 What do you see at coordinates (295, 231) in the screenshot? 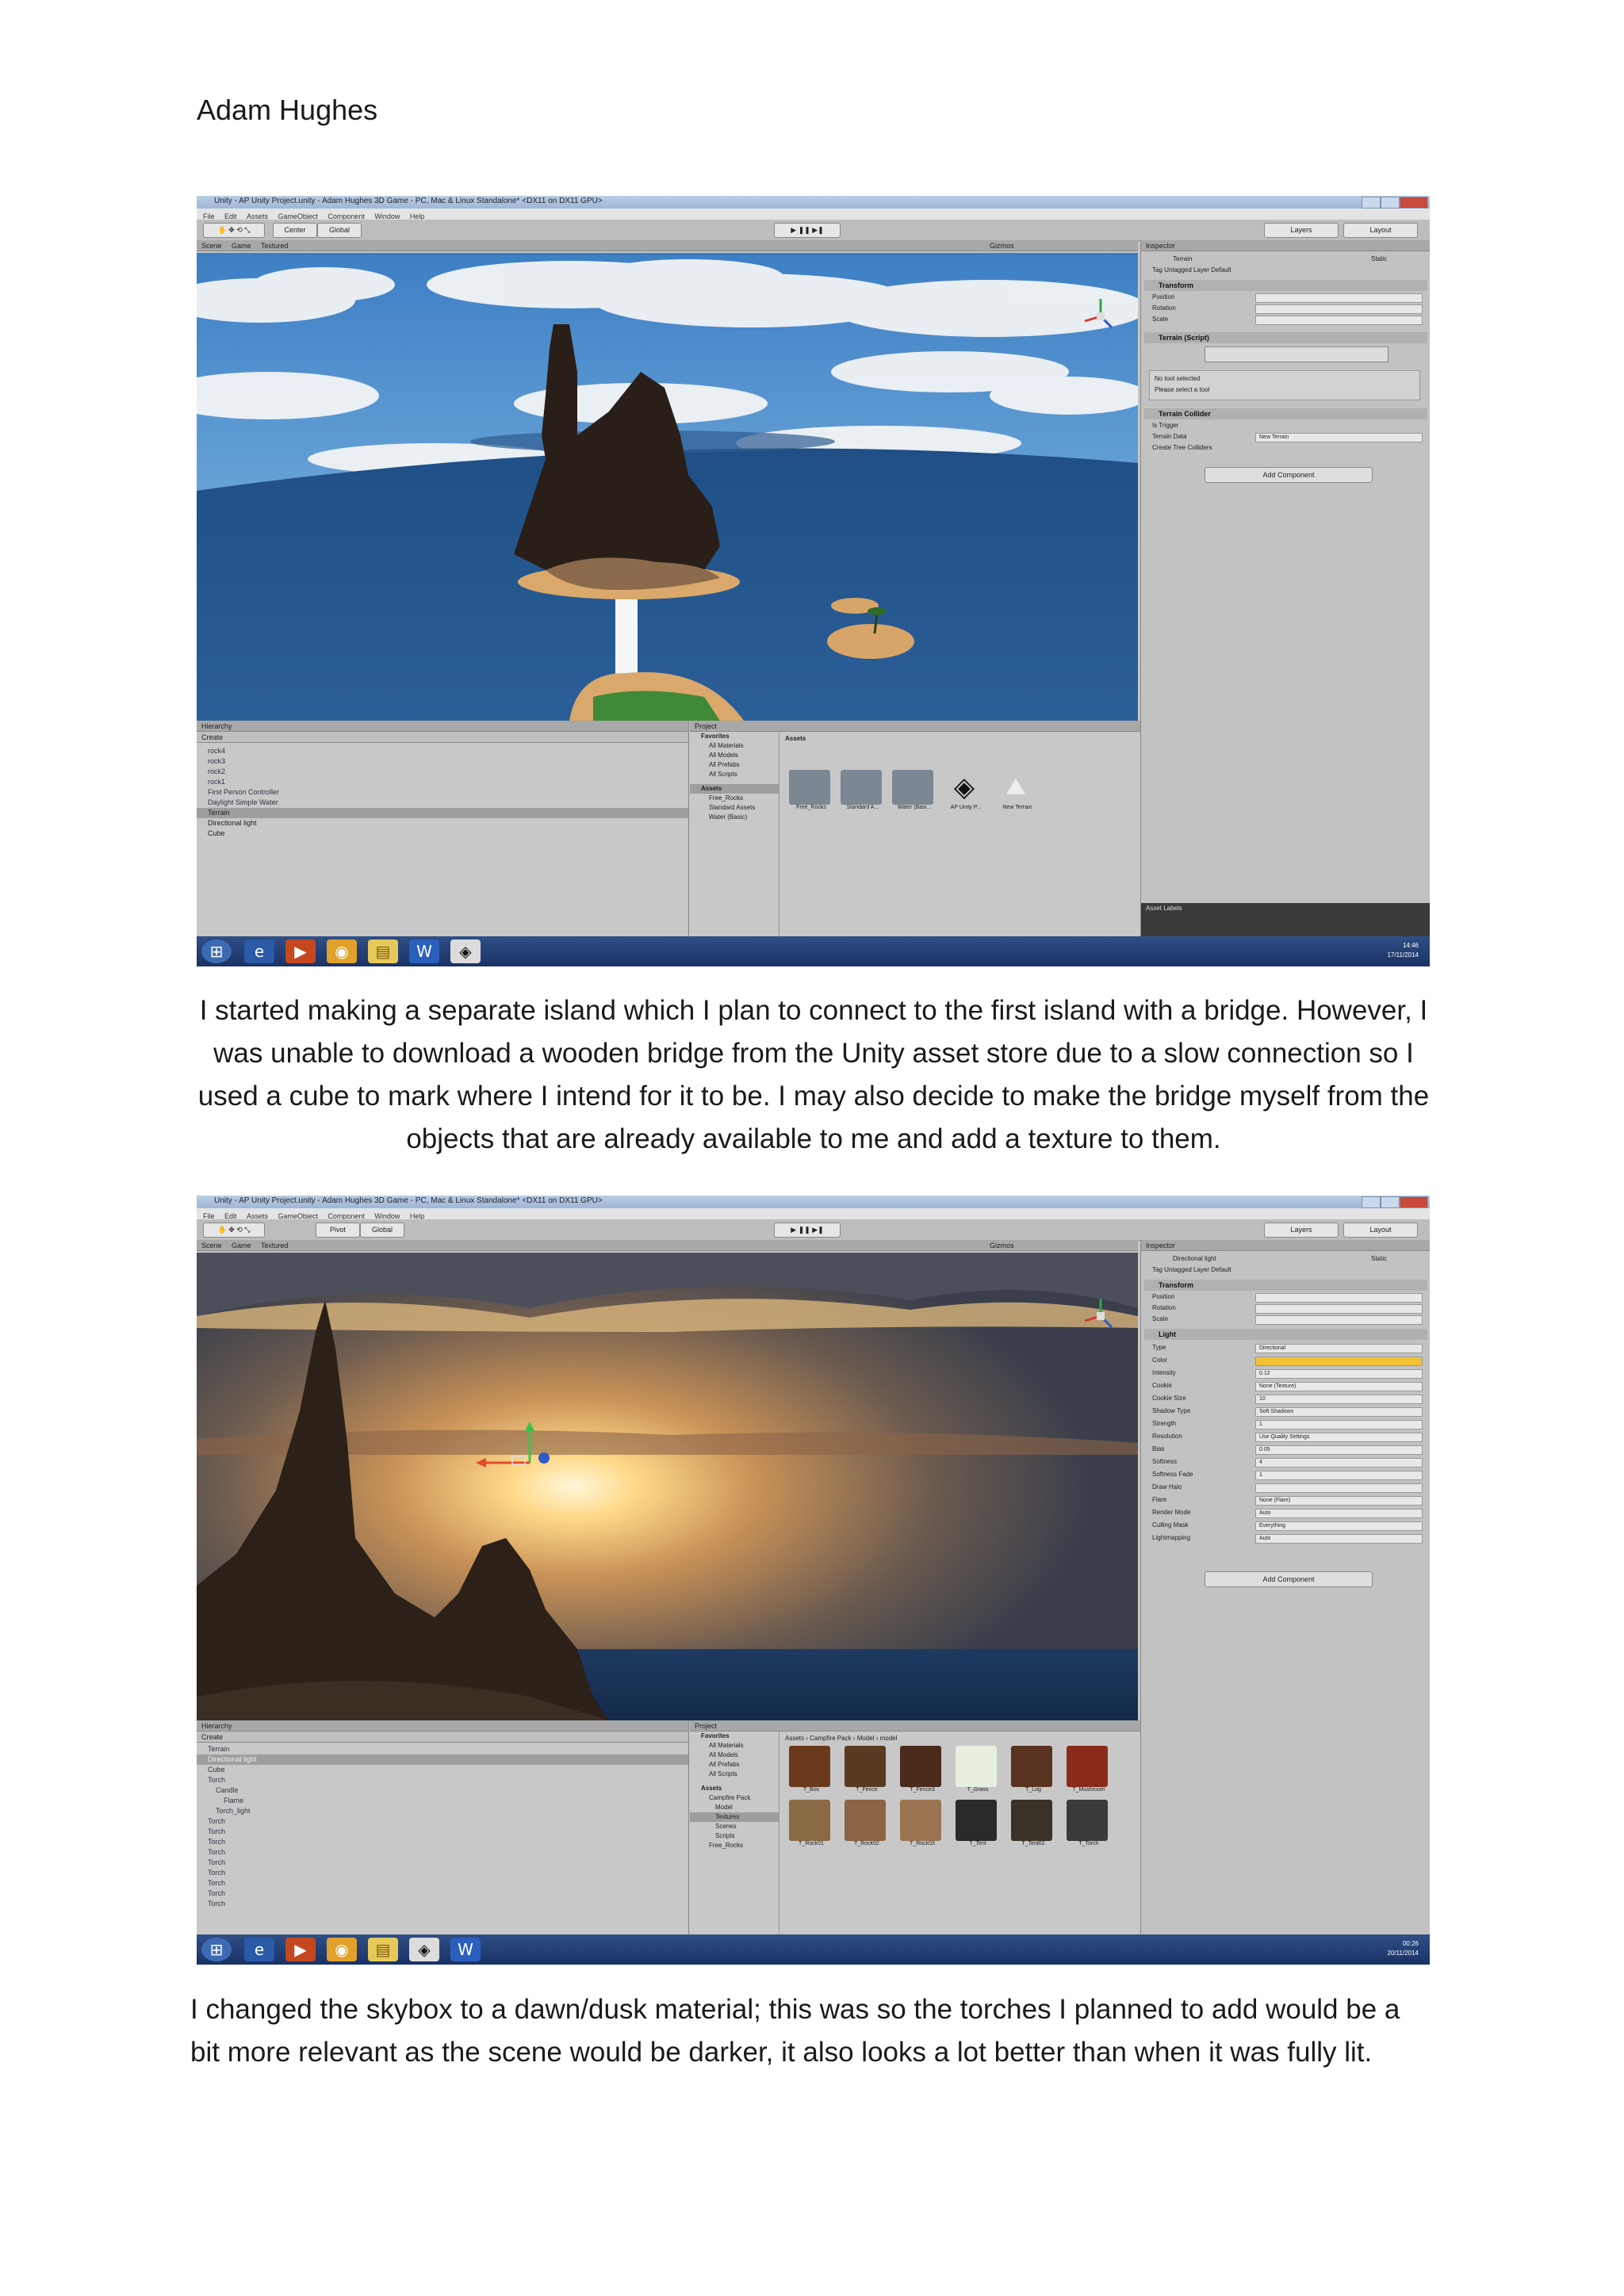
I see `pivot-center-button: Center` at bounding box center [295, 231].